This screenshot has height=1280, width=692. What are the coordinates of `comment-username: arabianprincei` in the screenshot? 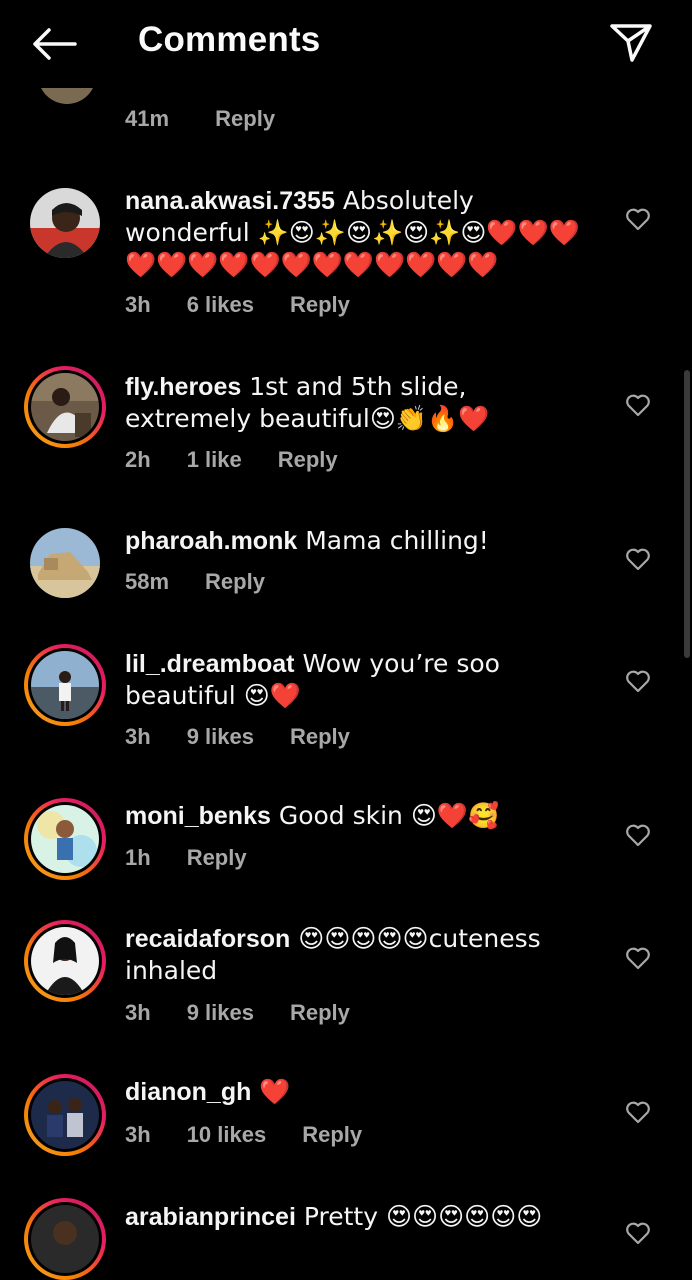 It's located at (210, 1217).